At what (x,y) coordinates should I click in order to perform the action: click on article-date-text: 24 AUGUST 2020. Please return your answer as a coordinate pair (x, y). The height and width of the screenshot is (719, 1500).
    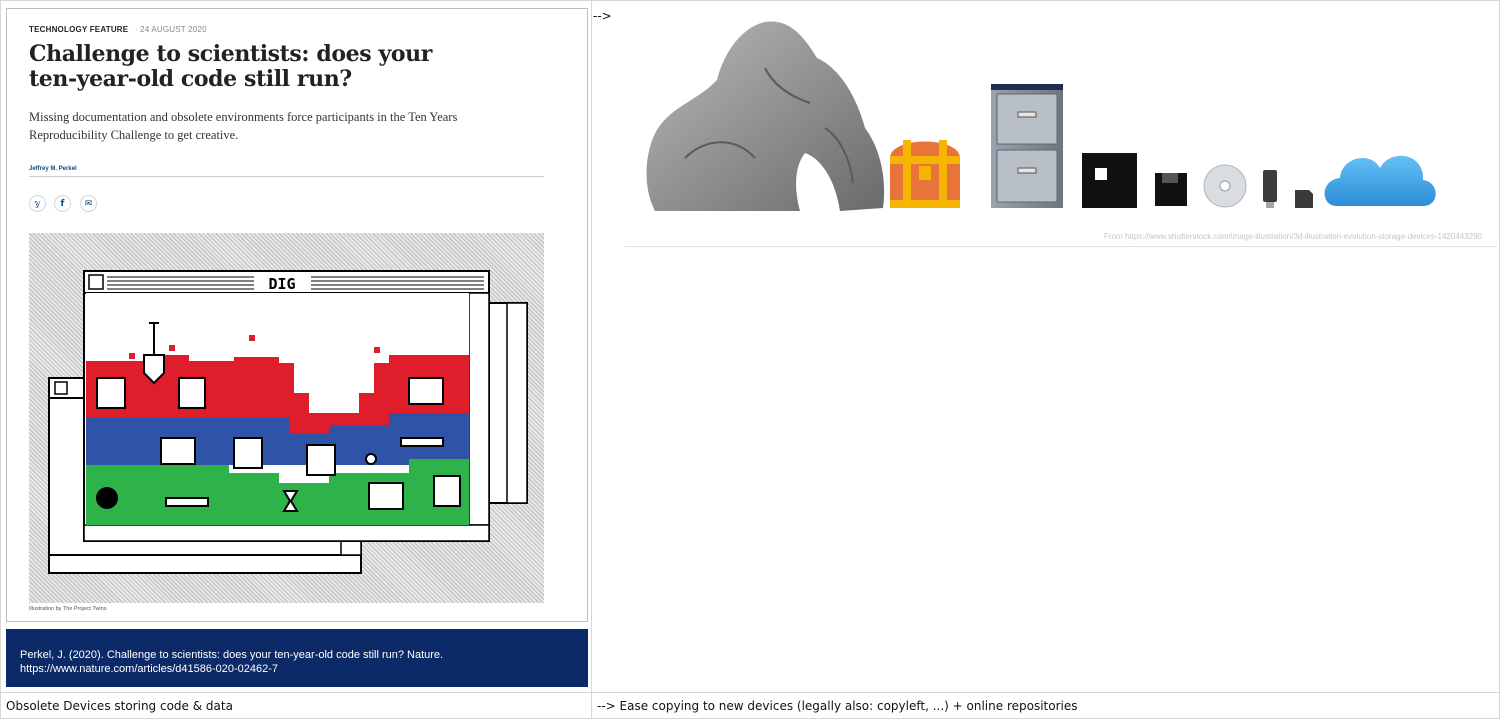
    Looking at the image, I should click on (173, 29).